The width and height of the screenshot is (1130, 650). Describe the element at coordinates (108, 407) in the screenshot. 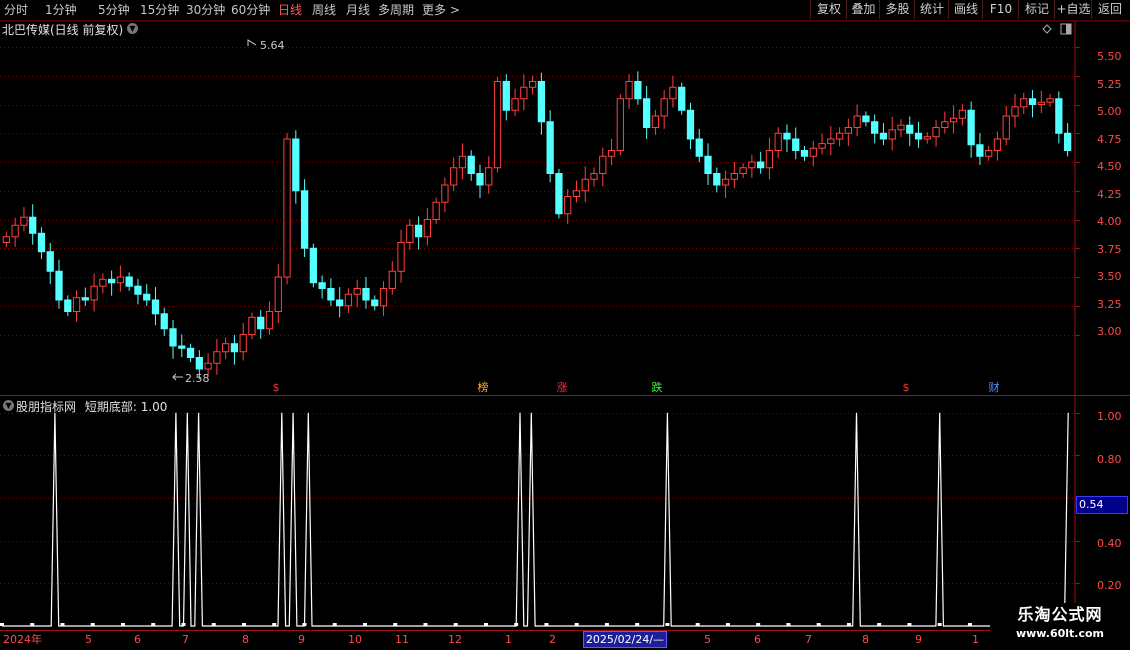

I see `indicator-name: 短期底部` at that location.